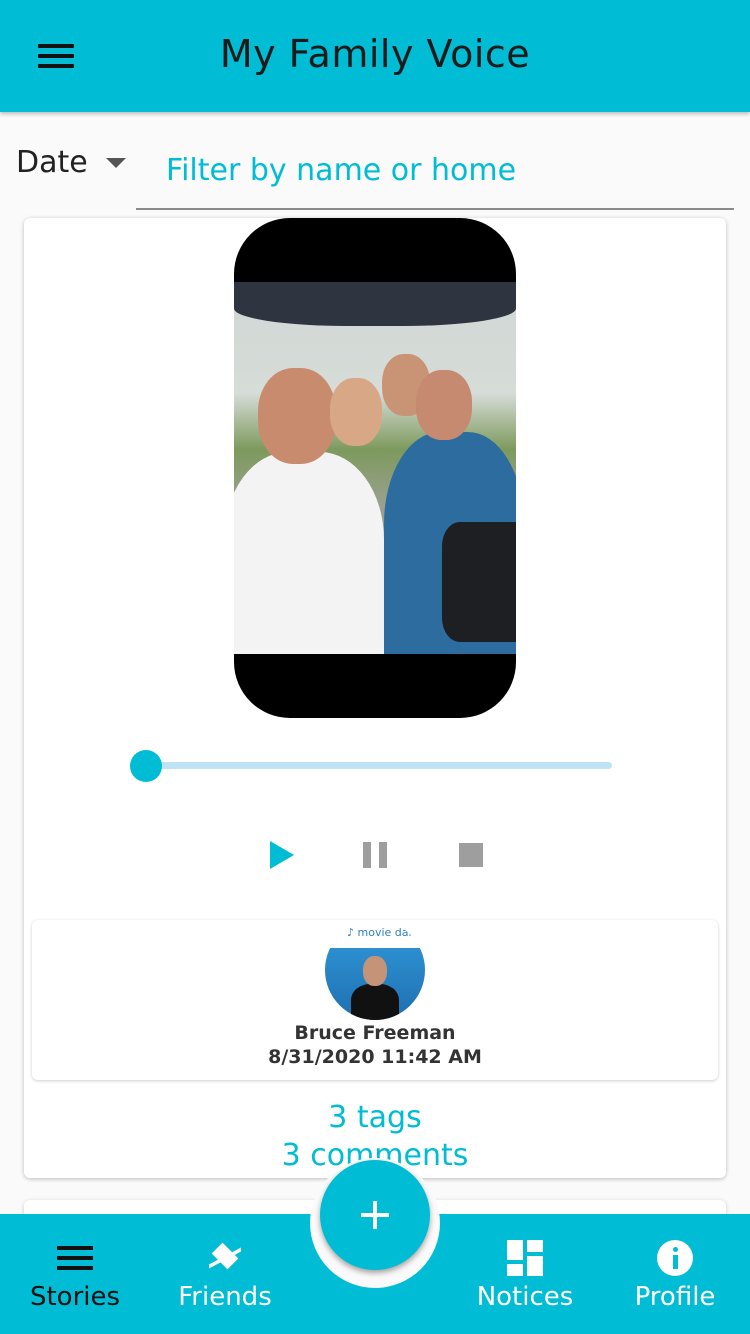 This screenshot has width=750, height=1334. I want to click on pause-icon, so click(375, 855).